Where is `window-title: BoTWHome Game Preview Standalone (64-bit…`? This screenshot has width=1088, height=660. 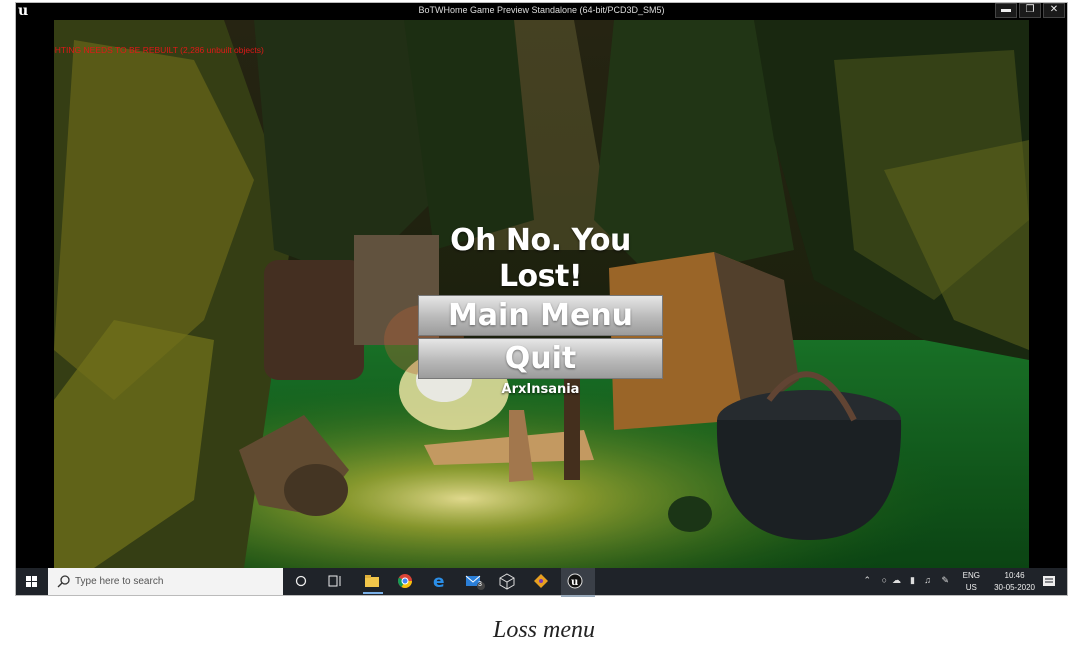 window-title: BoTWHome Game Preview Standalone (64-bit… is located at coordinates (541, 10).